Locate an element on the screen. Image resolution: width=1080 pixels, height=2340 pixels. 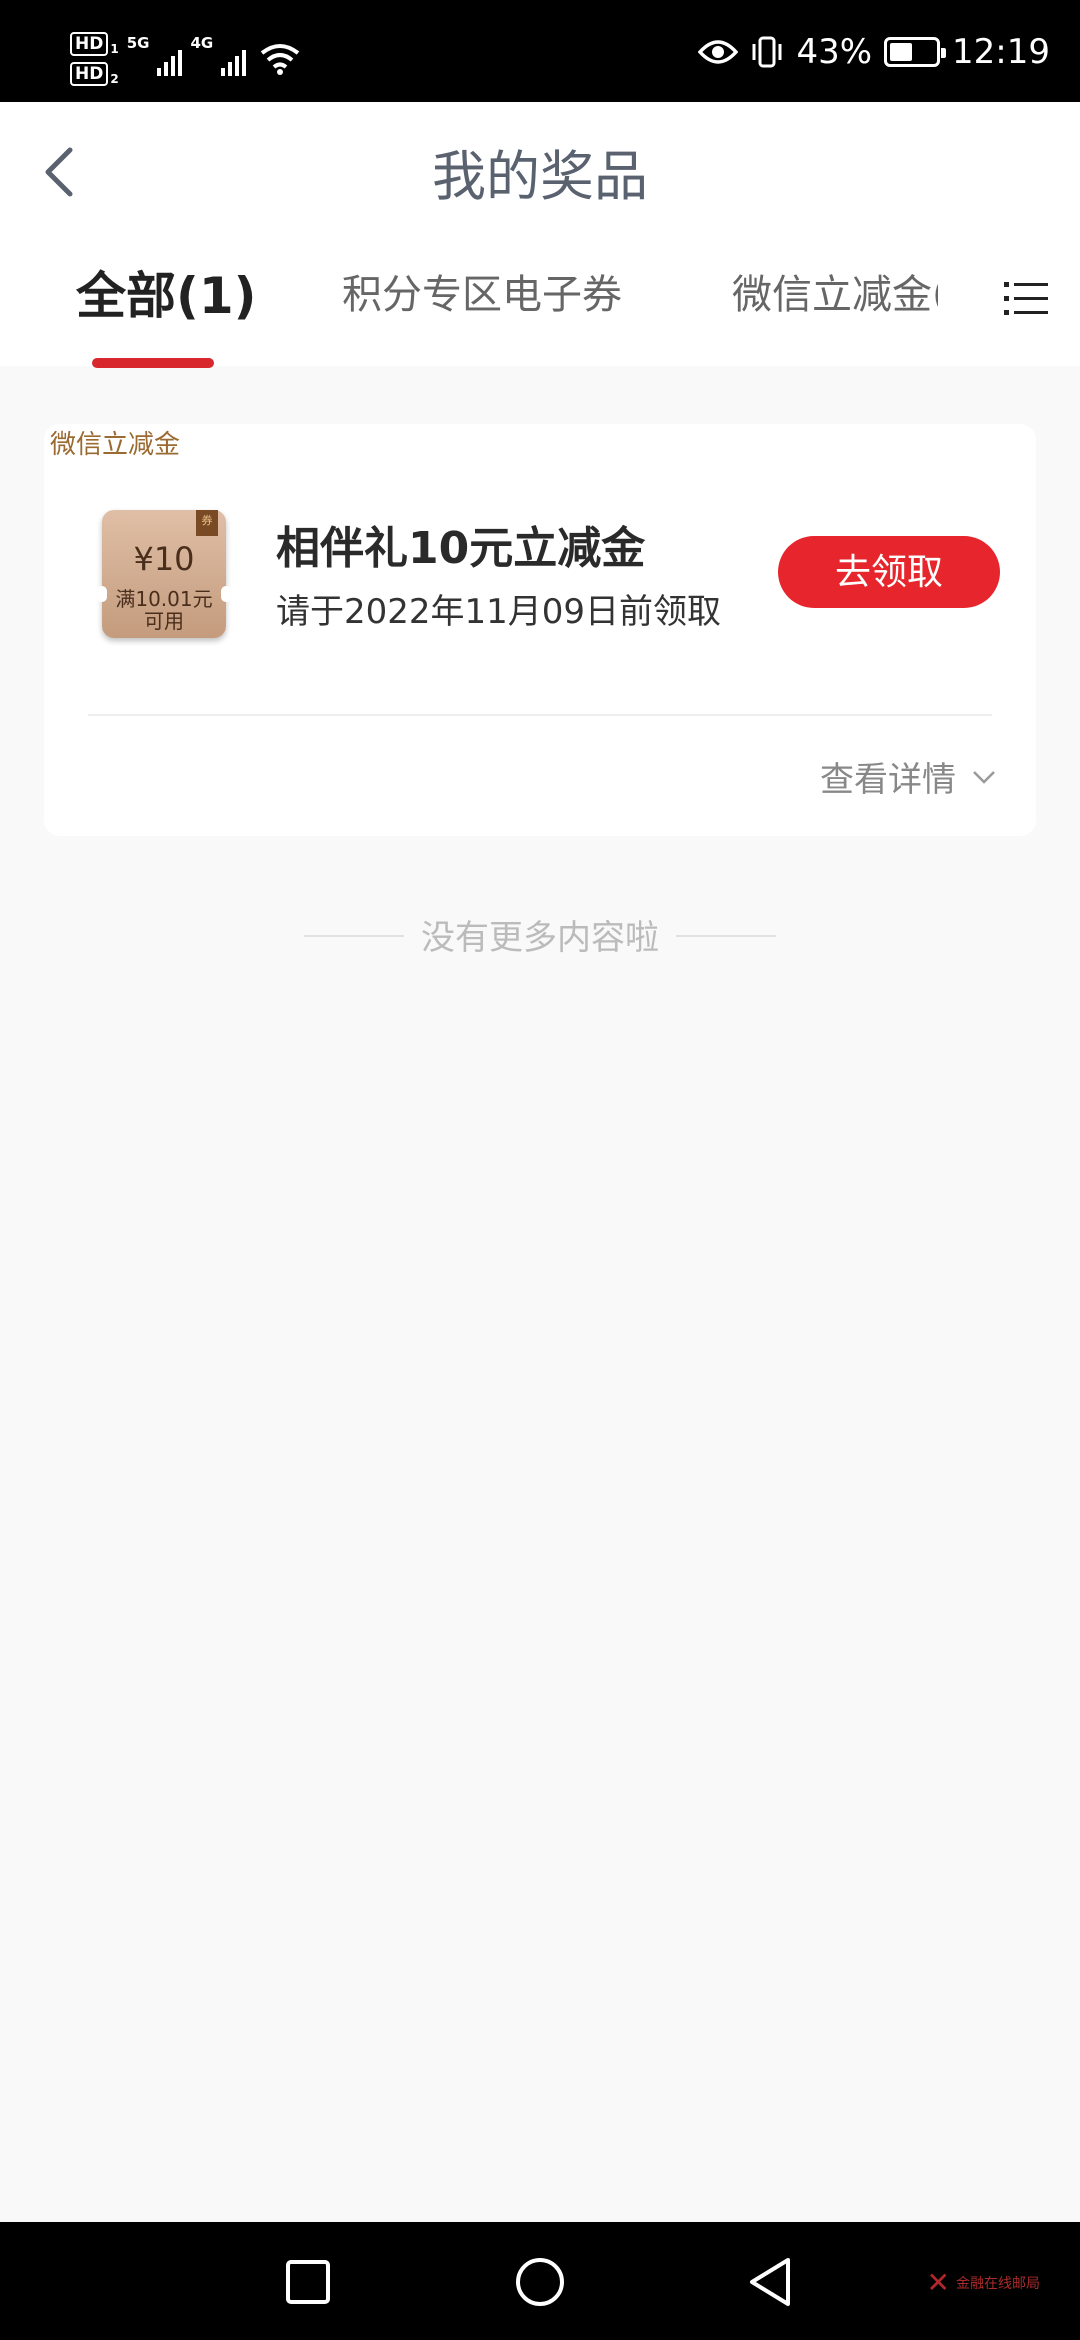
card-divider is located at coordinates (540, 715).